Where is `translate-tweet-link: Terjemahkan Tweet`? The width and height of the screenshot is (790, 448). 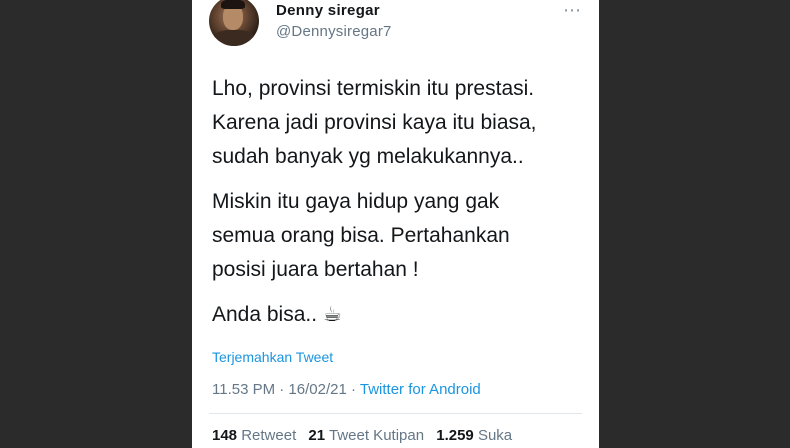 translate-tweet-link: Terjemahkan Tweet is located at coordinates (272, 357).